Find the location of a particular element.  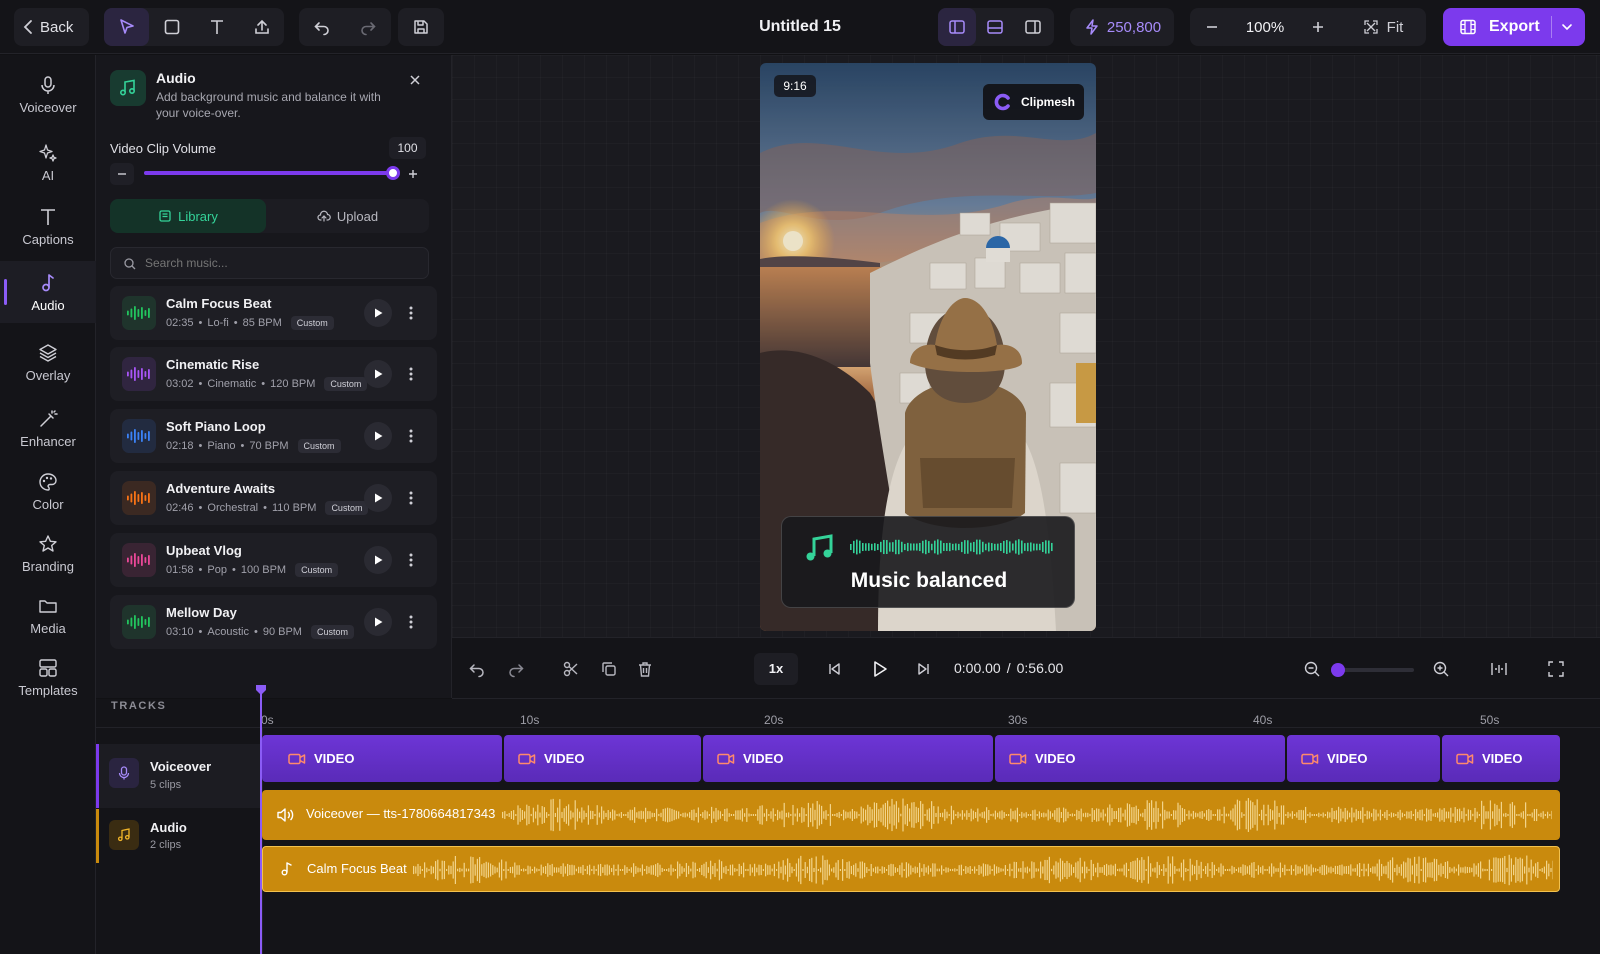

rail-item-media: Media is located at coordinates (48, 615).